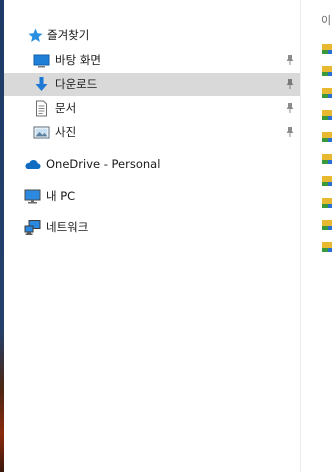  Describe the element at coordinates (152, 132) in the screenshot. I see `nav-item-pictures: 사진` at that location.